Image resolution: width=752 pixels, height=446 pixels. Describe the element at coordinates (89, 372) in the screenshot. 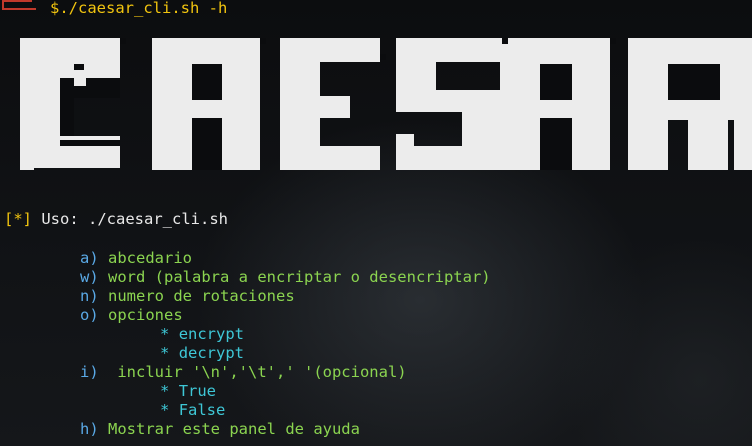

I see `option-flag: i)` at that location.